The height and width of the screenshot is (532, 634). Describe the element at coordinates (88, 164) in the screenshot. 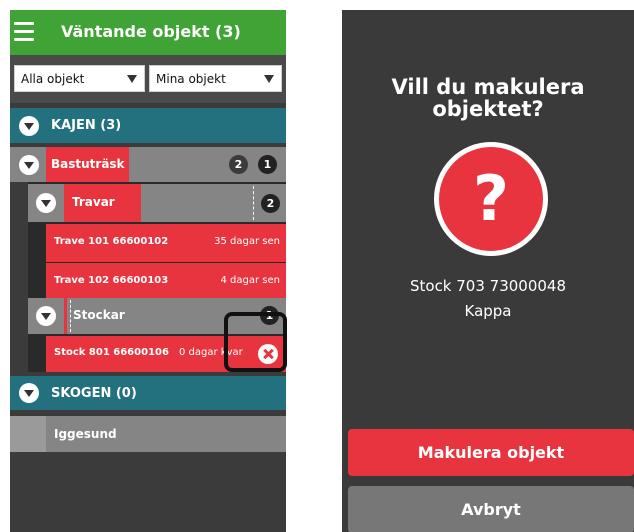

I see `group-label: Bastuträsk` at that location.